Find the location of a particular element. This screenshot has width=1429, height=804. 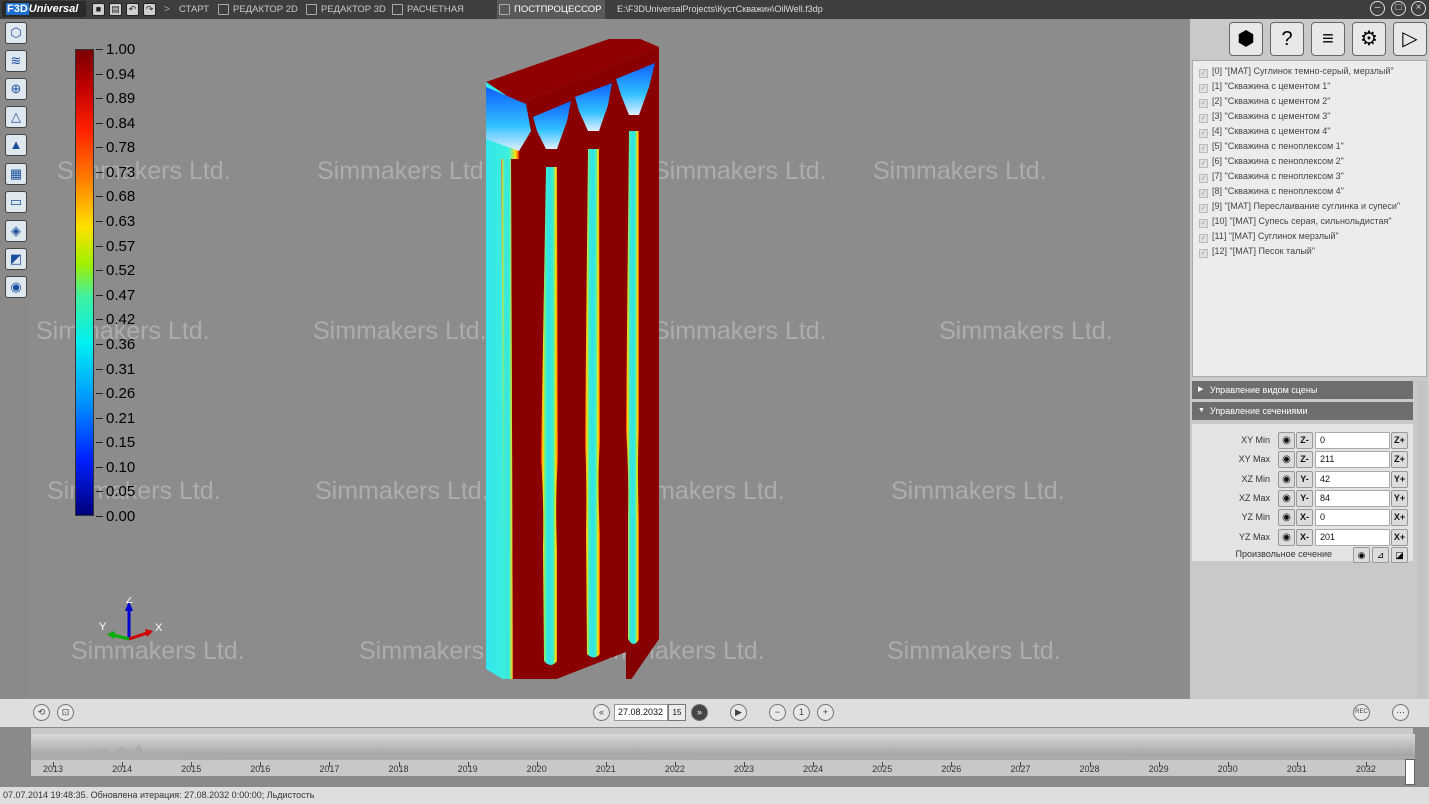

cut-value-input: 201 is located at coordinates (1352, 537).